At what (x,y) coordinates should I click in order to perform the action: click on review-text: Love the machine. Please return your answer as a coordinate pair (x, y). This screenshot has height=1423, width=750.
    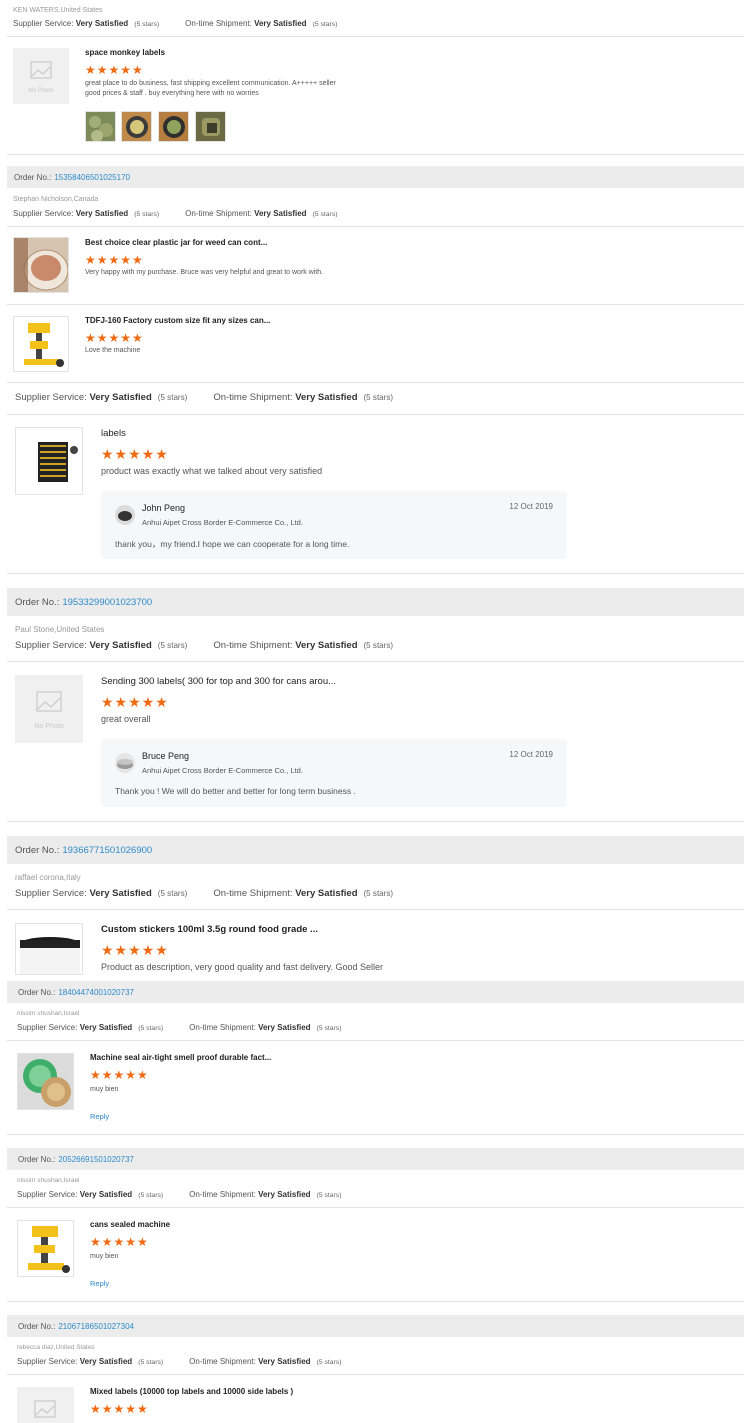
    Looking at the image, I should click on (113, 350).